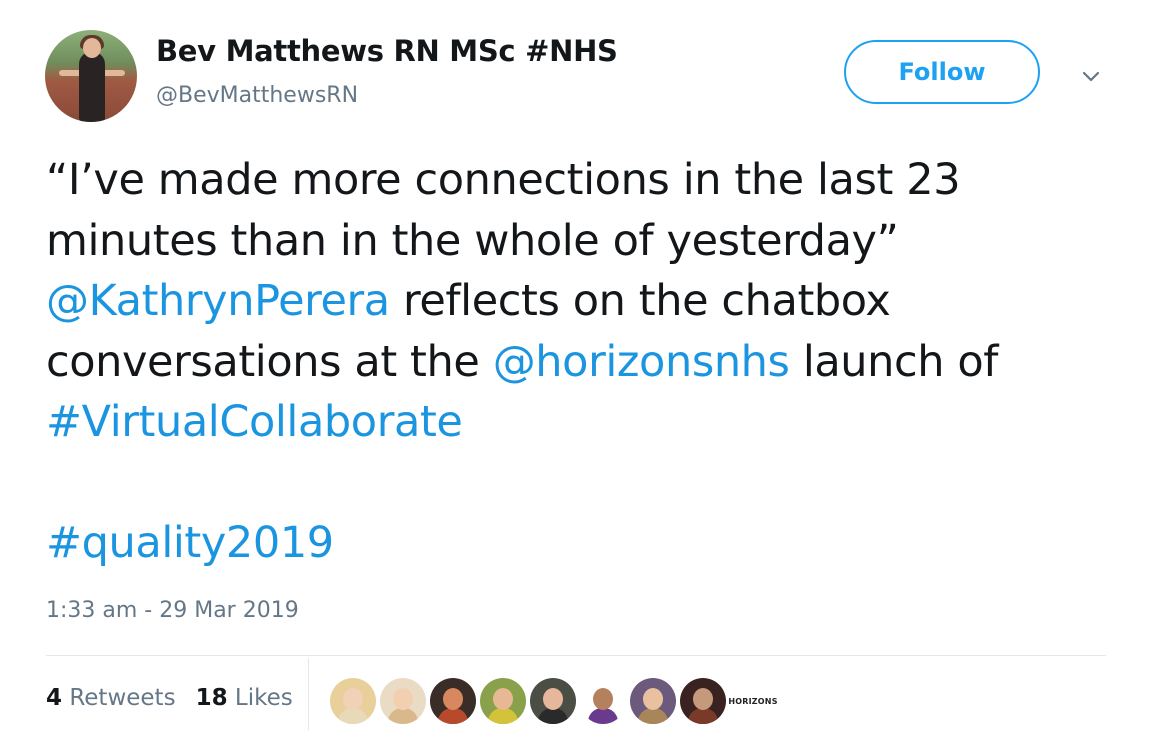  What do you see at coordinates (942, 72) in the screenshot?
I see `follow-button: Follow` at bounding box center [942, 72].